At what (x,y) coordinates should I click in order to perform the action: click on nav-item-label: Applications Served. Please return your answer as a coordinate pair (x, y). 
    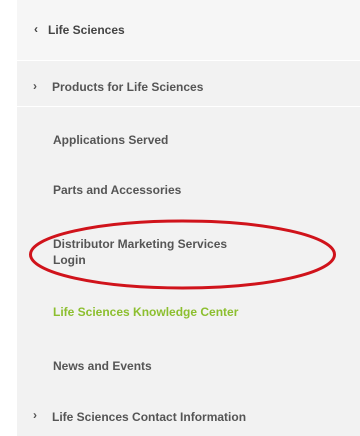
    Looking at the image, I should click on (111, 140).